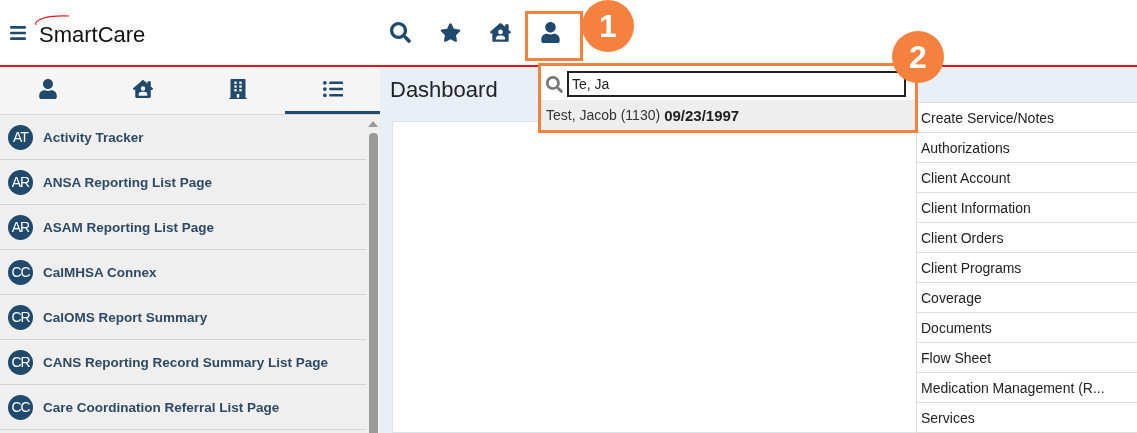  What do you see at coordinates (186, 362) in the screenshot?
I see `item-label: CANS Reporting Record Summary List Page` at bounding box center [186, 362].